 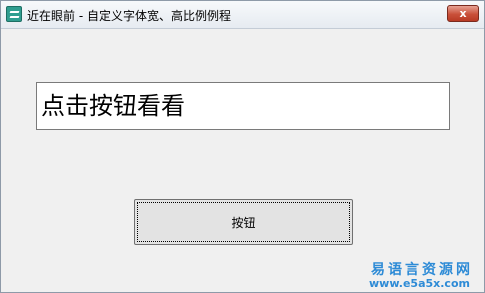 I want to click on watermark-url: www.e5a5x.com, so click(x=419, y=283).